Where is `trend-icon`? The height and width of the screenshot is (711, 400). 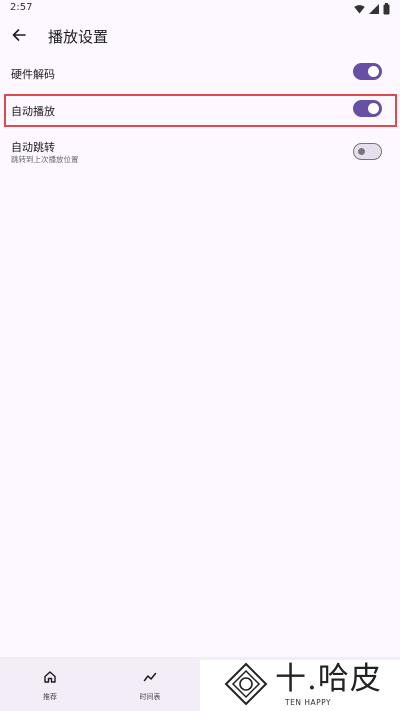
trend-icon is located at coordinates (150, 677).